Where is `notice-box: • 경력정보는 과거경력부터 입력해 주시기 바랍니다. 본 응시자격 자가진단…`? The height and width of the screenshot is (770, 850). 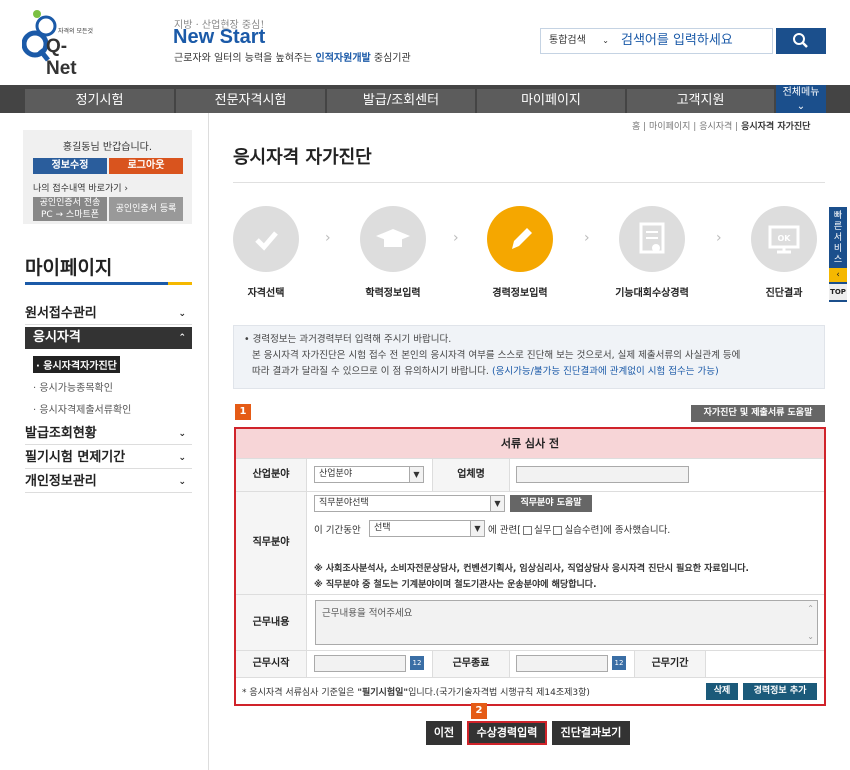
notice-box: • 경력정보는 과거경력부터 입력해 주시기 바랍니다. 본 응시자격 자가진단… is located at coordinates (529, 357).